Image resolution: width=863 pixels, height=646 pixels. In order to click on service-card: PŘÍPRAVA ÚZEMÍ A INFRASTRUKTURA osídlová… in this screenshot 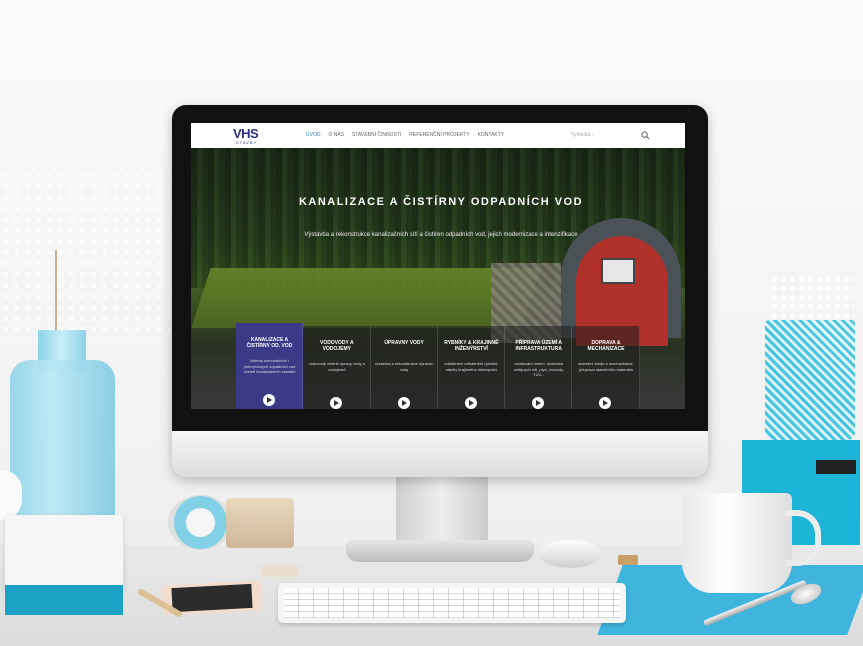, I will do `click(539, 367)`.